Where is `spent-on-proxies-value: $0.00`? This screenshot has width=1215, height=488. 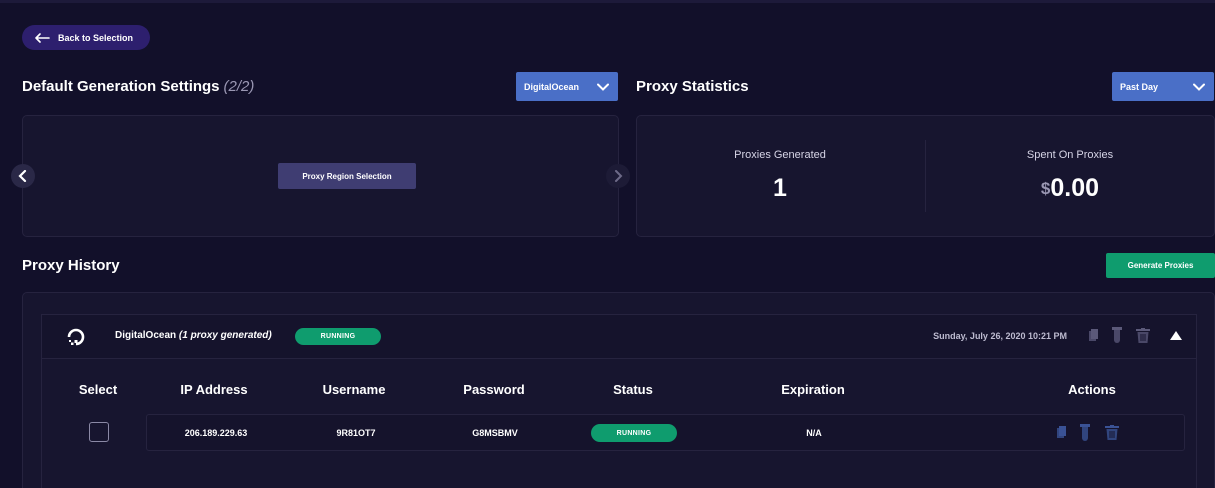
spent-on-proxies-value: $0.00 is located at coordinates (1070, 188).